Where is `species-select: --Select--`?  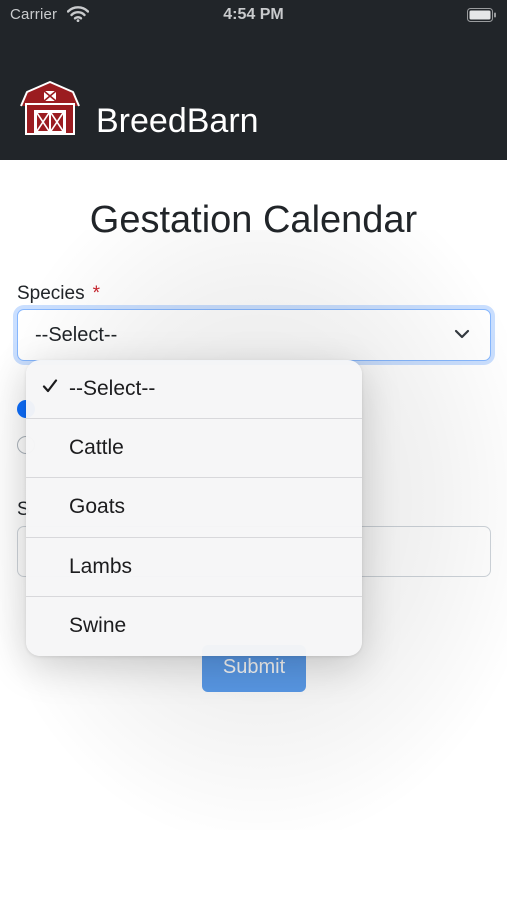
species-select: --Select-- is located at coordinates (254, 335).